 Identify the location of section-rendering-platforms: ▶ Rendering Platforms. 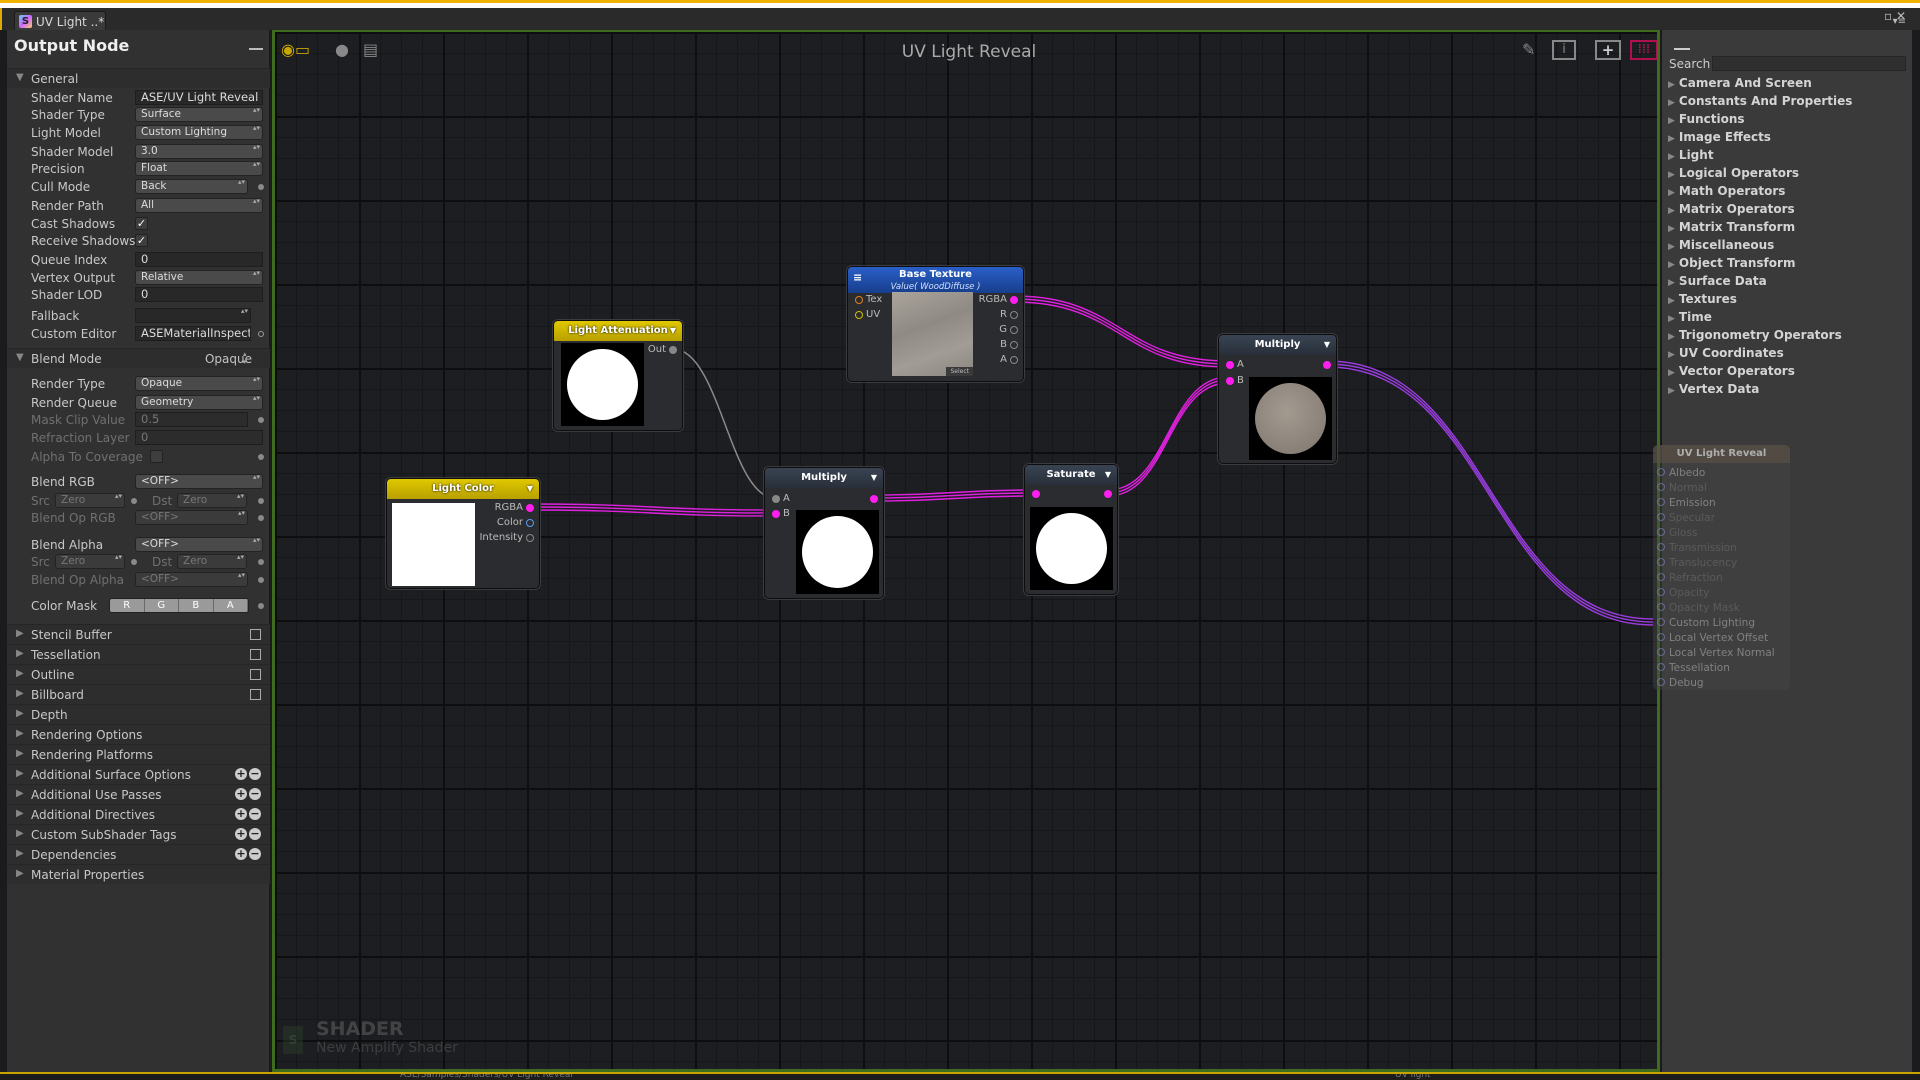
(138, 754).